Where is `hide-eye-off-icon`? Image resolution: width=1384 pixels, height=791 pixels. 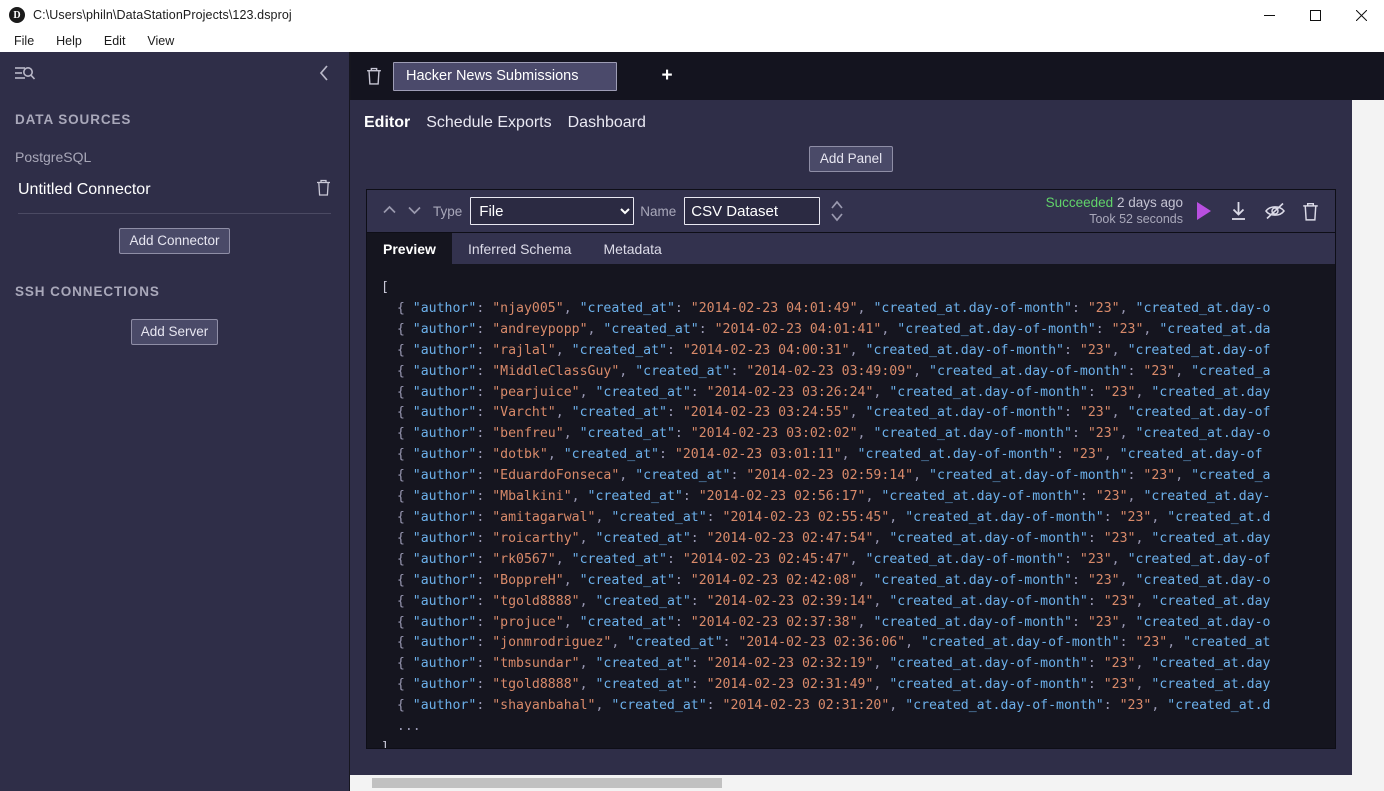
hide-eye-off-icon is located at coordinates (1275, 211).